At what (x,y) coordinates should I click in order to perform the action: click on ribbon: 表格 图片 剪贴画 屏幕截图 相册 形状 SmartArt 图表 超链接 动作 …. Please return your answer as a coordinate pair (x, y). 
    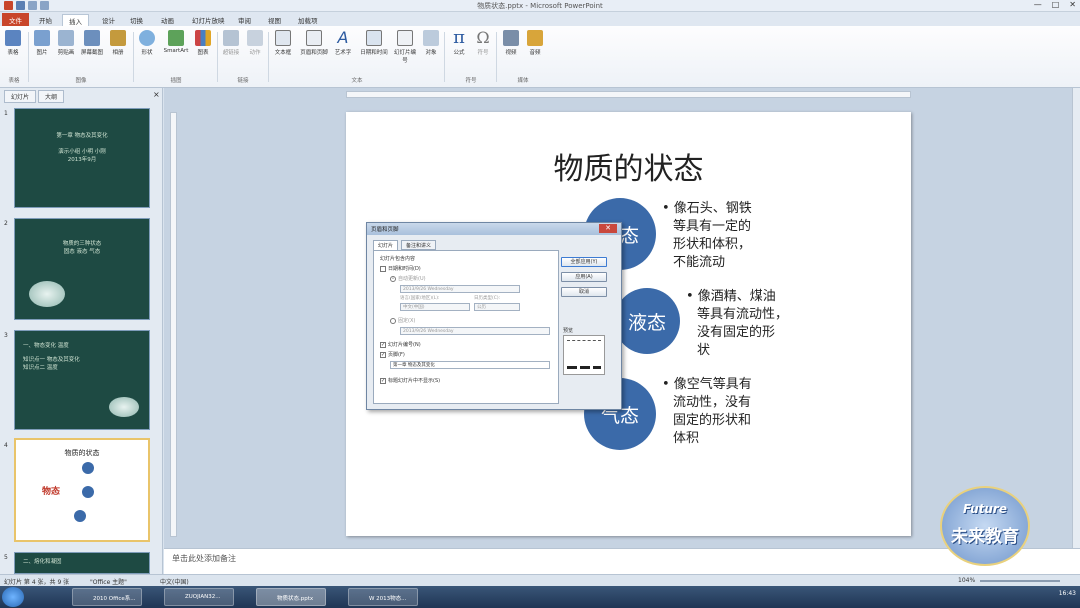
    Looking at the image, I should click on (540, 57).